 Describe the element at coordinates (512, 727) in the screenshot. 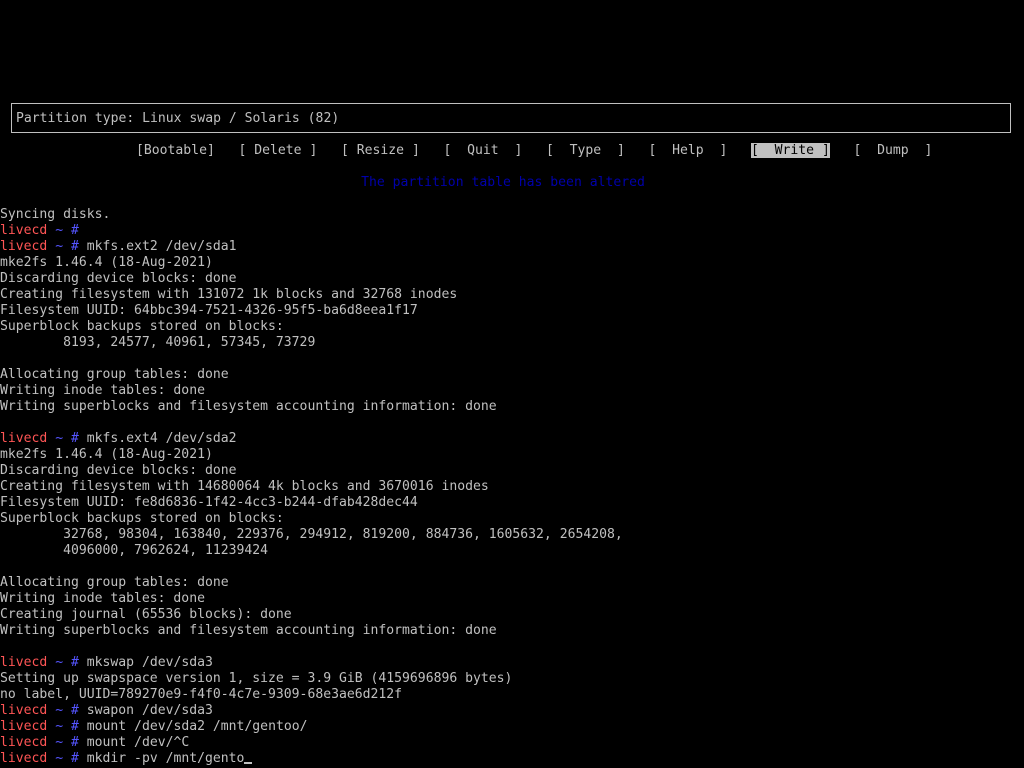

I see `prompt-line: livecd ~ # mount /dev/sda2 /mnt/gentoo/` at that location.